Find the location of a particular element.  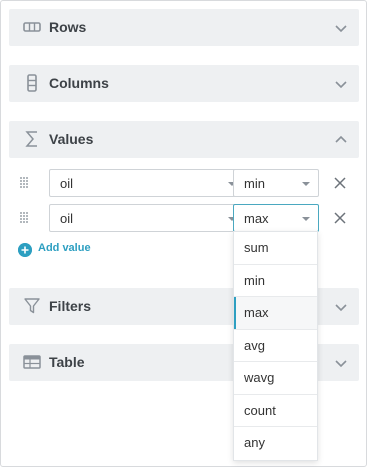

aggregation-select: min is located at coordinates (276, 183).